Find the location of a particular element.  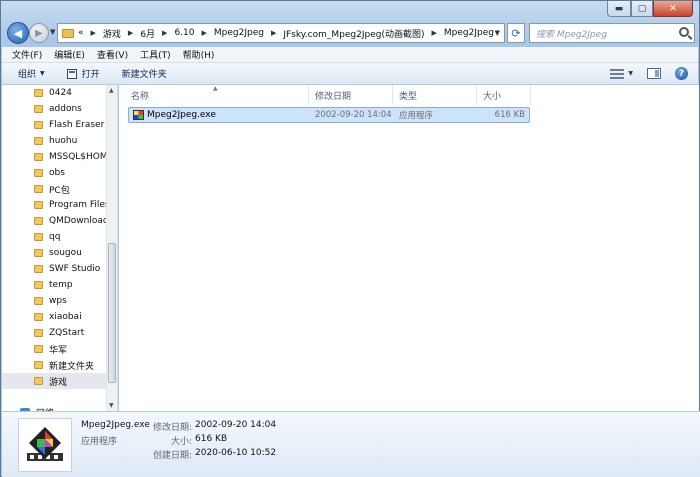

nav-scrollbar: ▲ ▼ is located at coordinates (111, 248).